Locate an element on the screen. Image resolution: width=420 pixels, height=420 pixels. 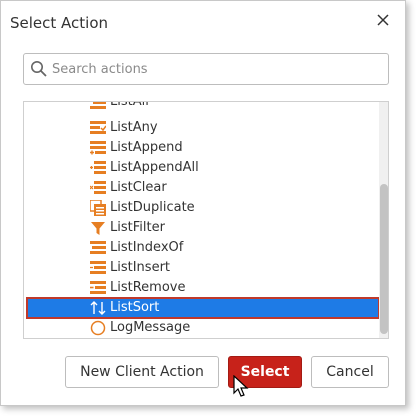
list-item-selected: ListSort is located at coordinates (203, 308).